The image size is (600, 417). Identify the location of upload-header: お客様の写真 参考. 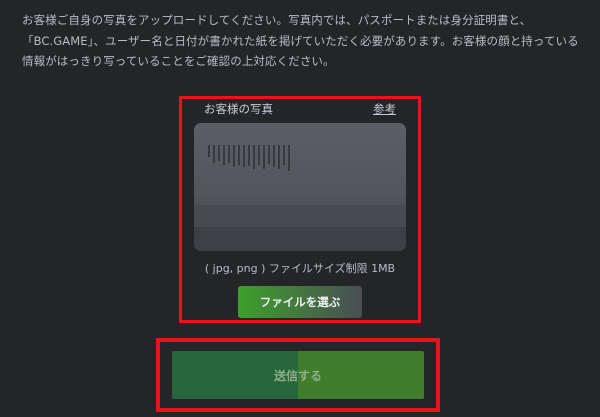
(300, 109).